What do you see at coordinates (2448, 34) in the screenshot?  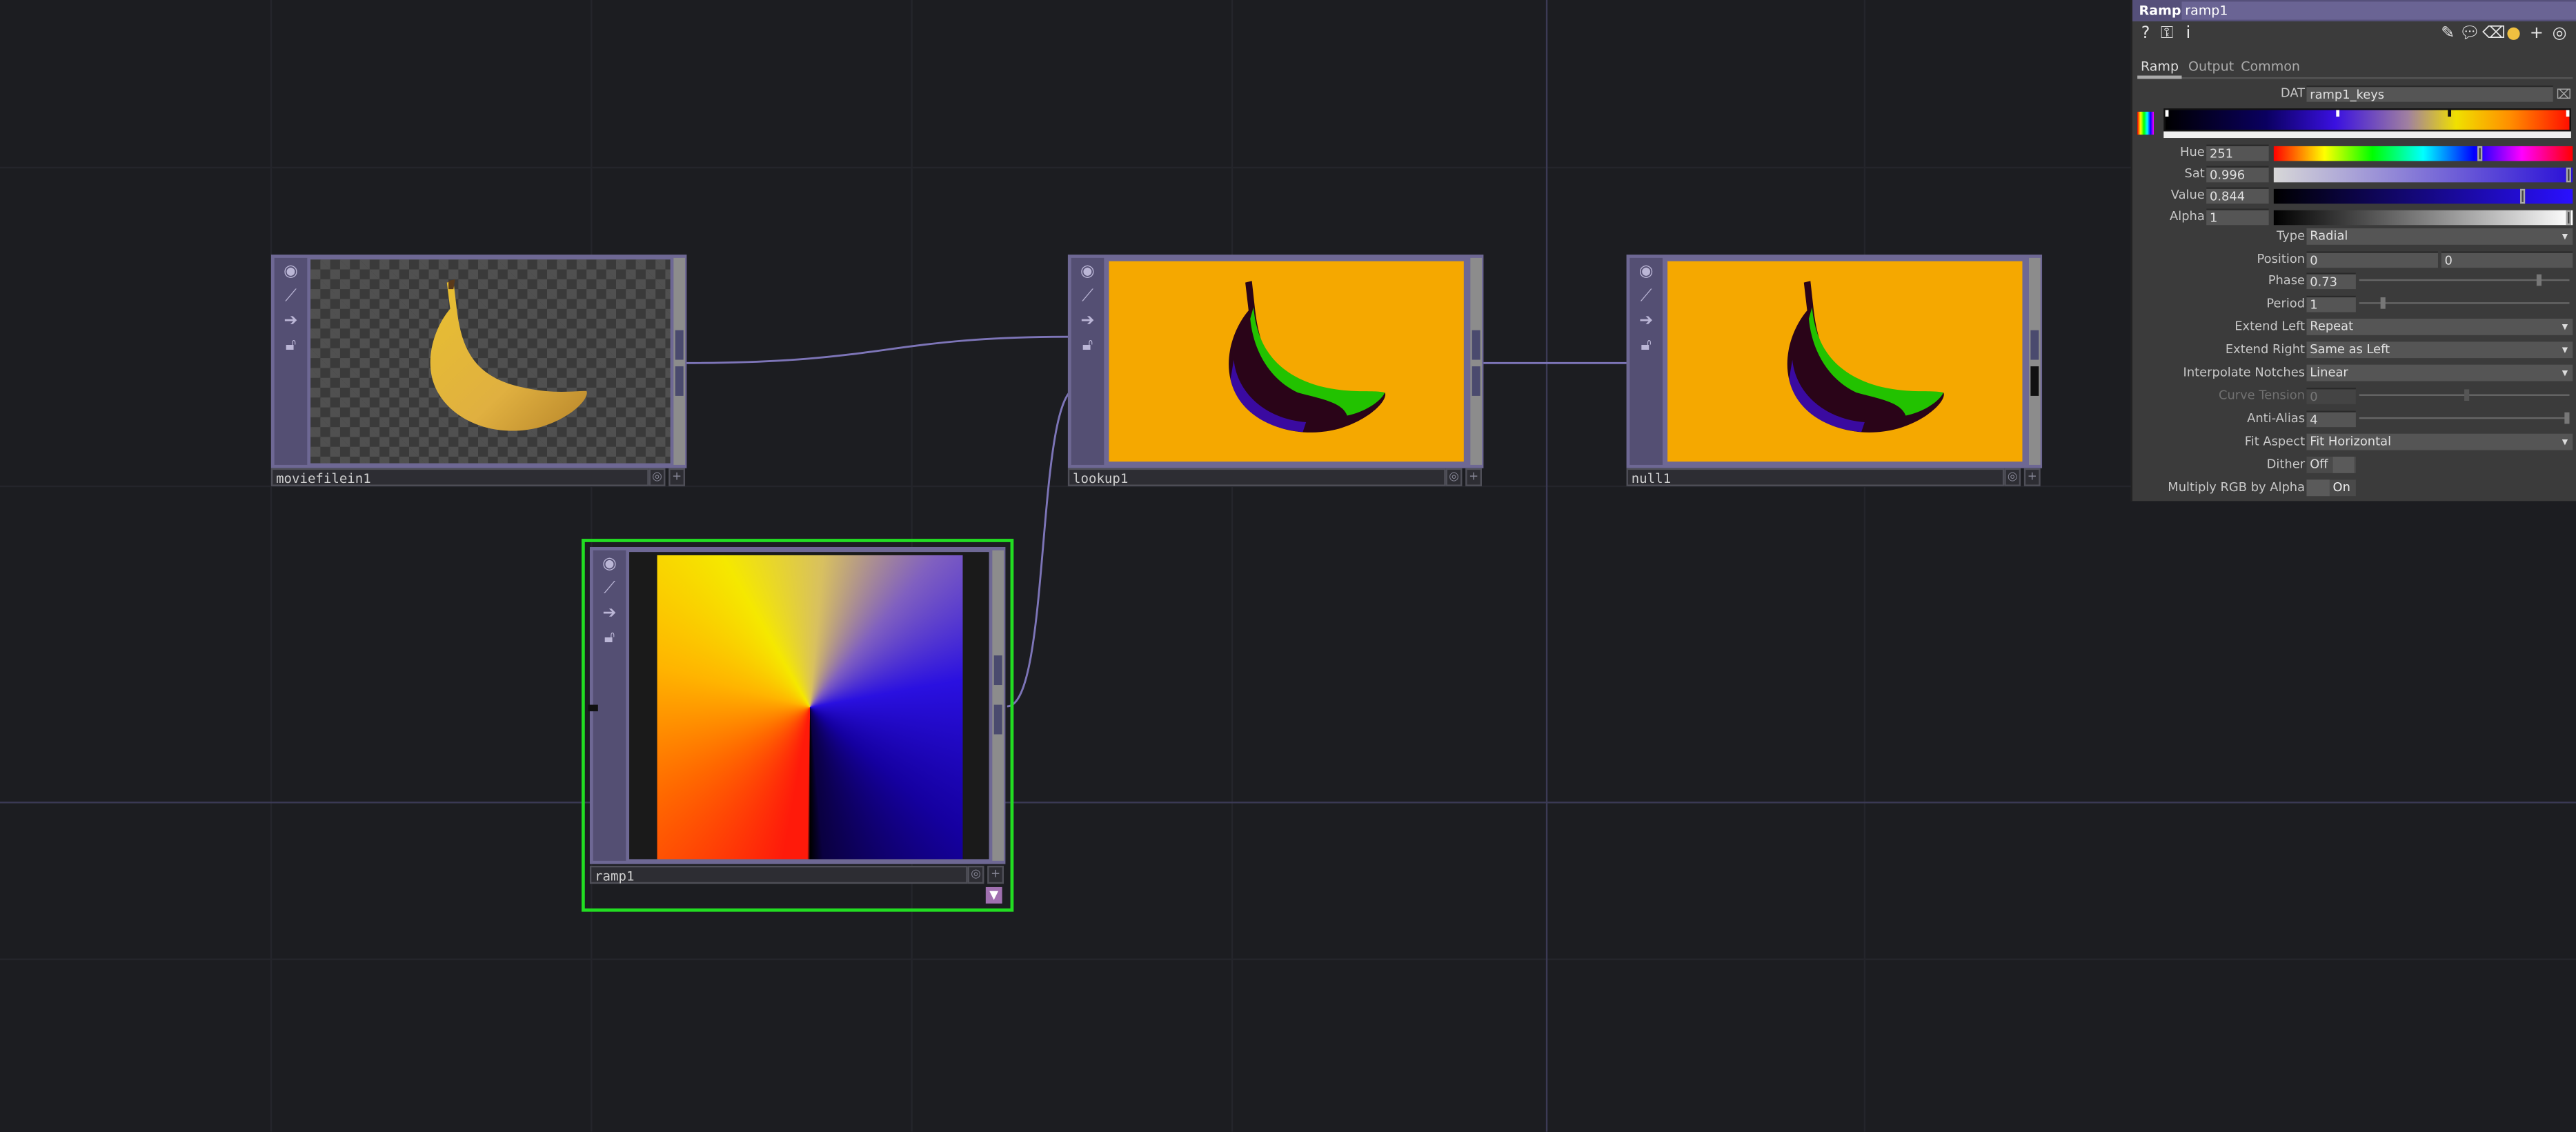 I see `edit-icon: ✎` at bounding box center [2448, 34].